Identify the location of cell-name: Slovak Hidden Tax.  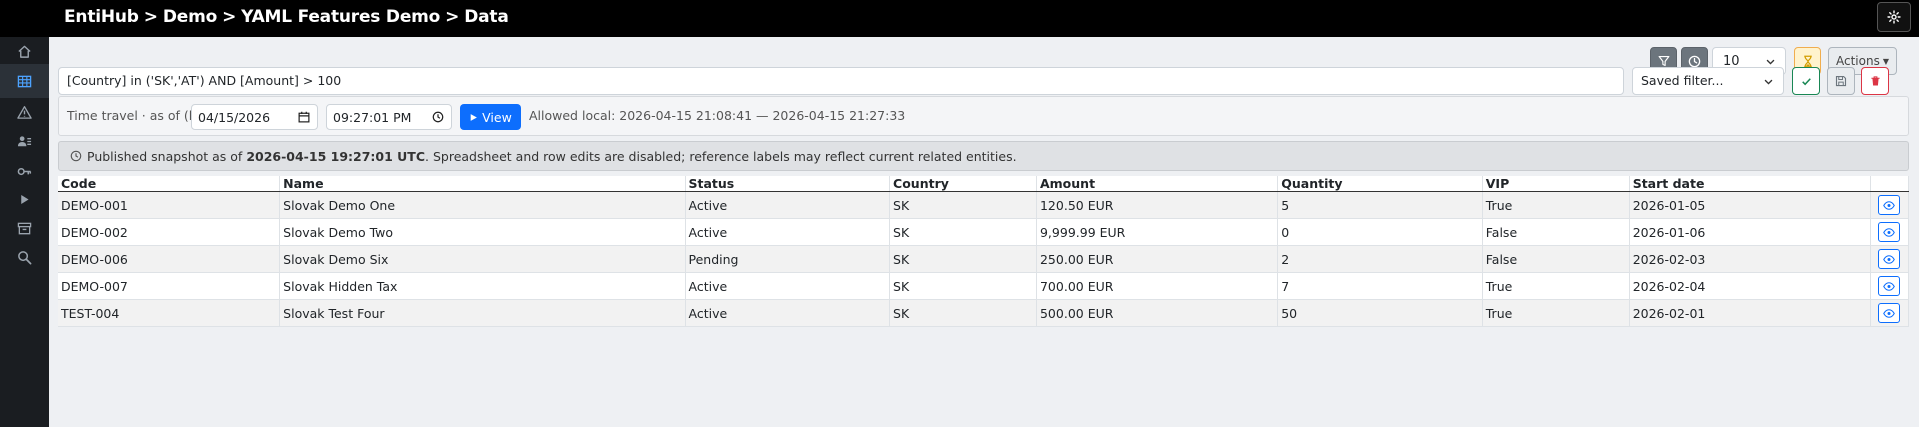
(482, 286).